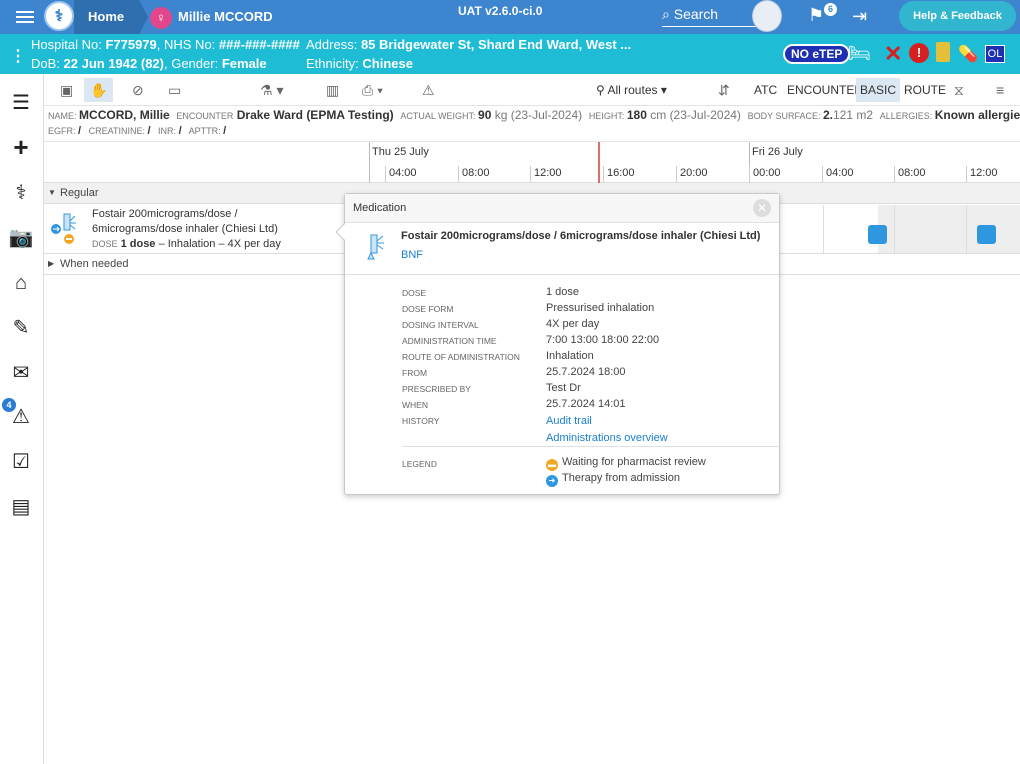  Describe the element at coordinates (904, 116) in the screenshot. I see `allergies-label: ALLERGIES` at that location.